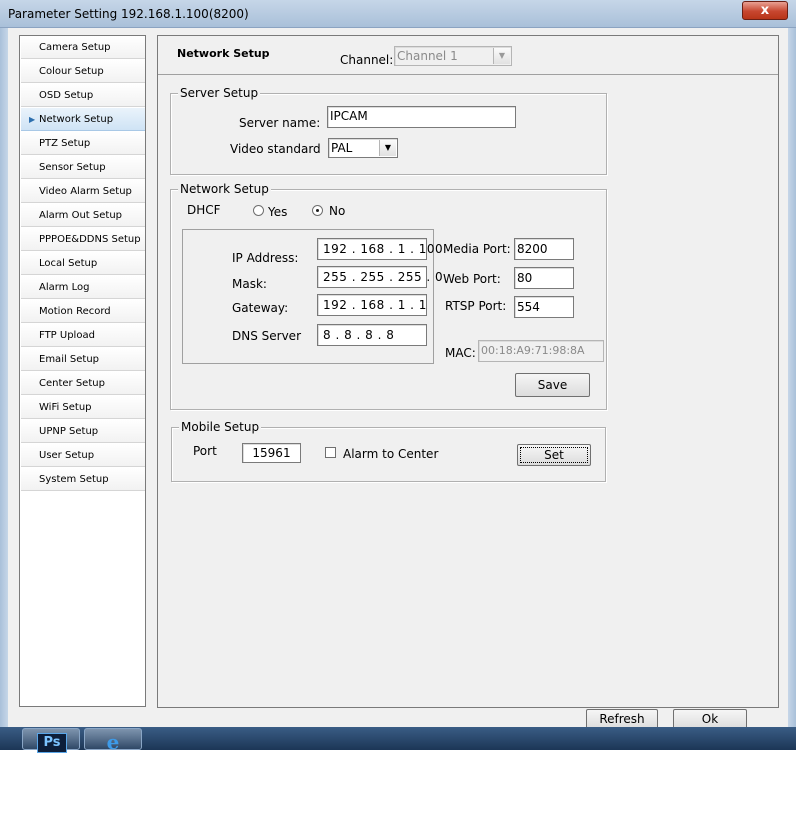  Describe the element at coordinates (380, 277) in the screenshot. I see `mask-input: 255 . 255 . 255 . 0` at that location.